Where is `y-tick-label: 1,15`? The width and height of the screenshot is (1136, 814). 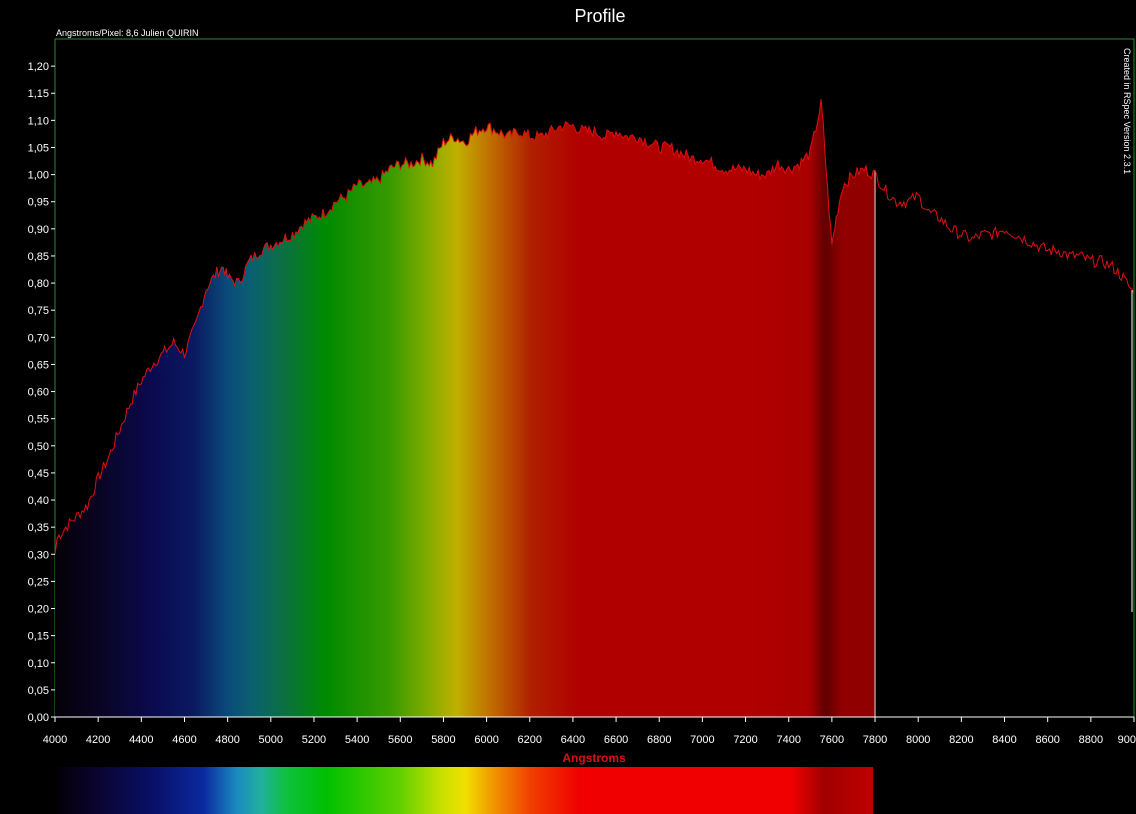 y-tick-label: 1,15 is located at coordinates (38, 94).